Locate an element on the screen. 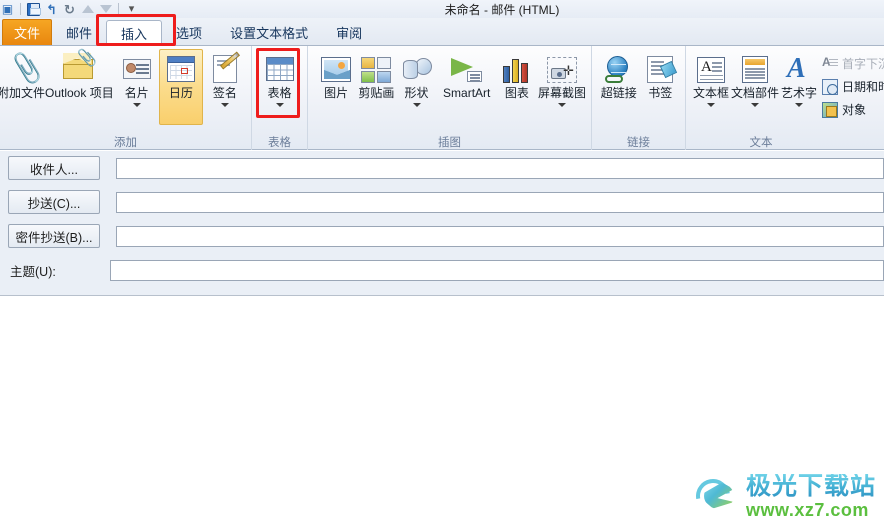  title-bar: ▣ ↰ ↻ ▾ 未命名 - 邮件 (HTML) is located at coordinates (442, 9).